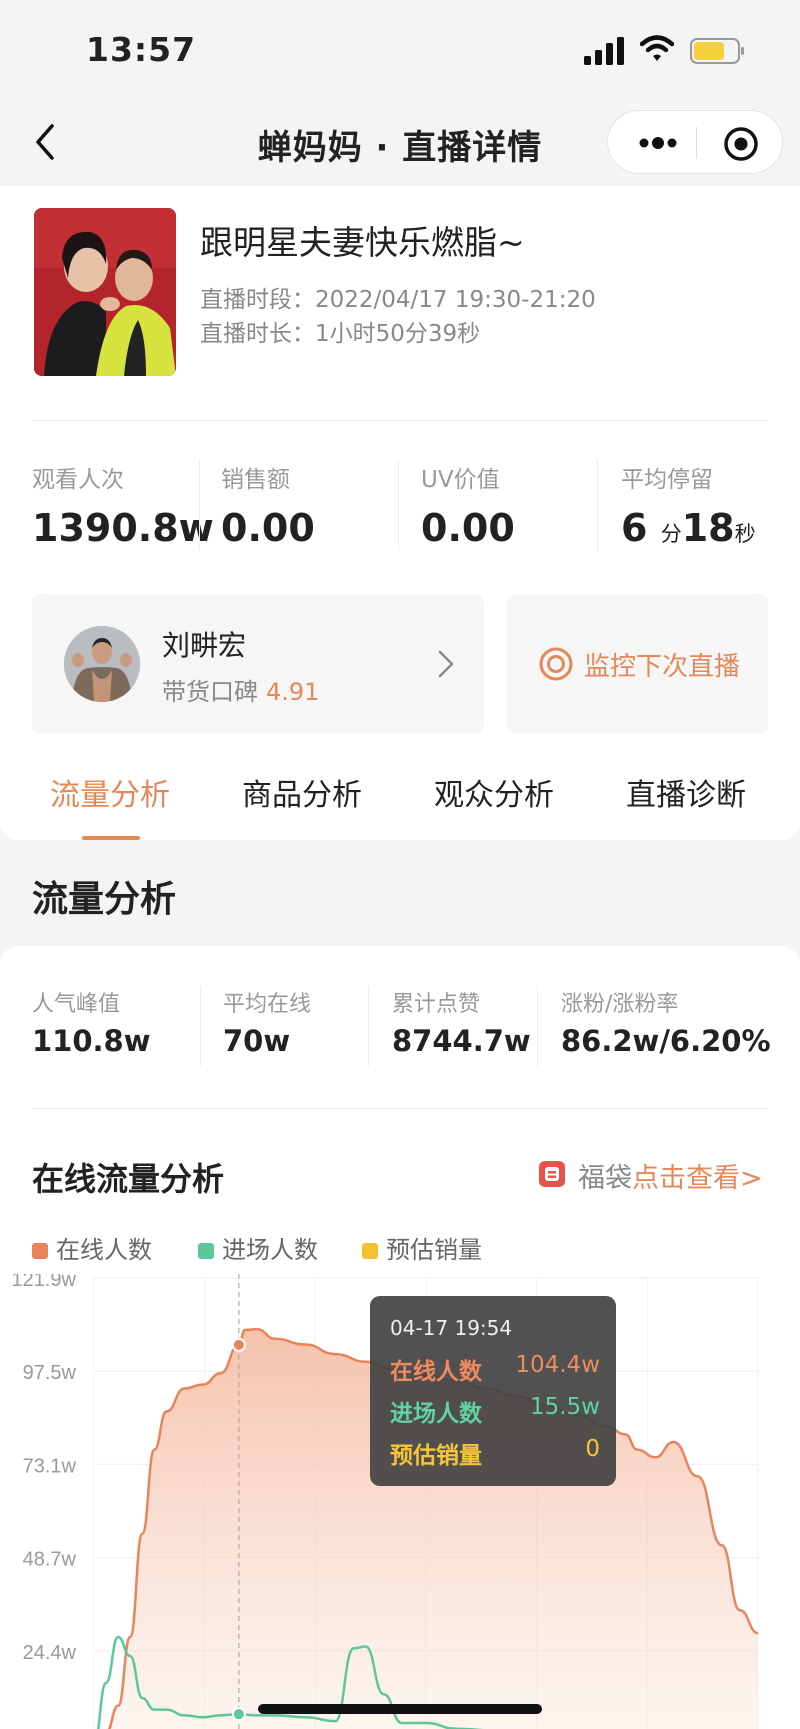 The height and width of the screenshot is (1729, 800). Describe the element at coordinates (495, 1369) in the screenshot. I see `tooltip-row-online: 在线人数 104.4w` at that location.